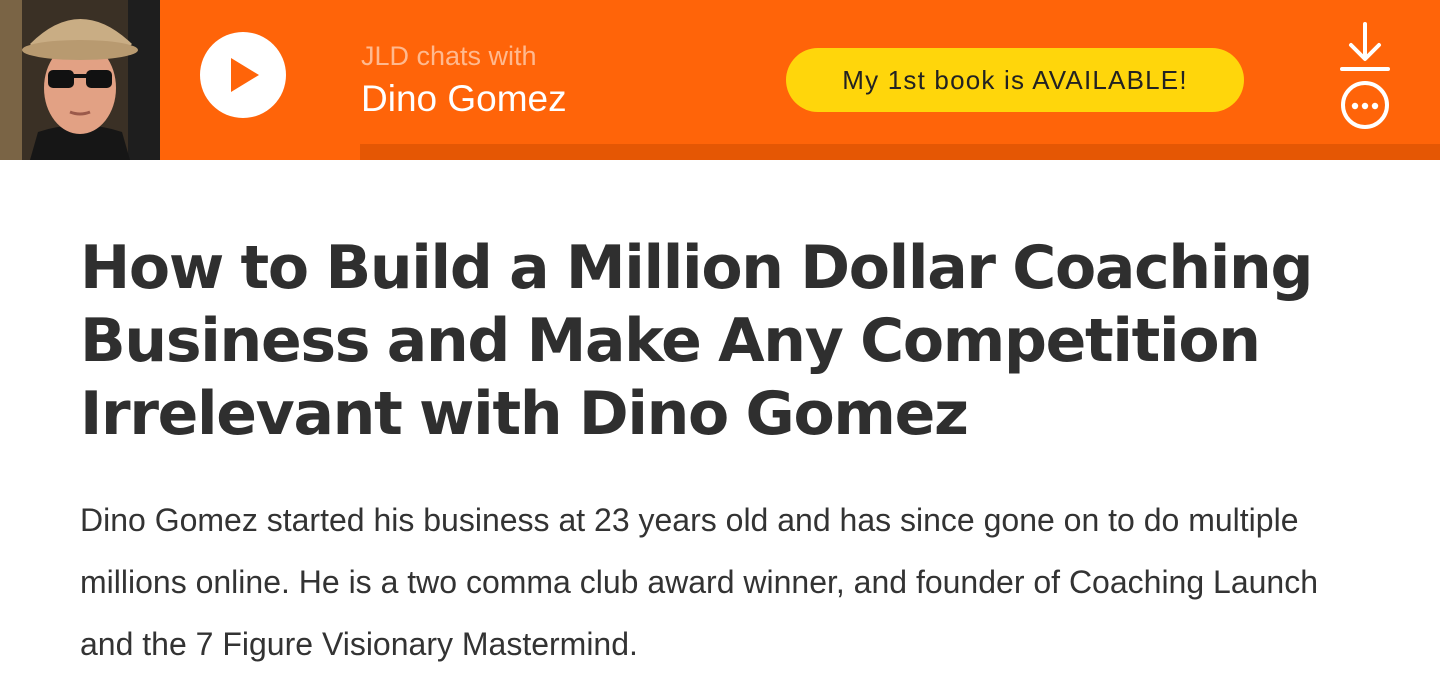 The height and width of the screenshot is (675, 1440). I want to click on playback-progress-bar, so click(900, 152).